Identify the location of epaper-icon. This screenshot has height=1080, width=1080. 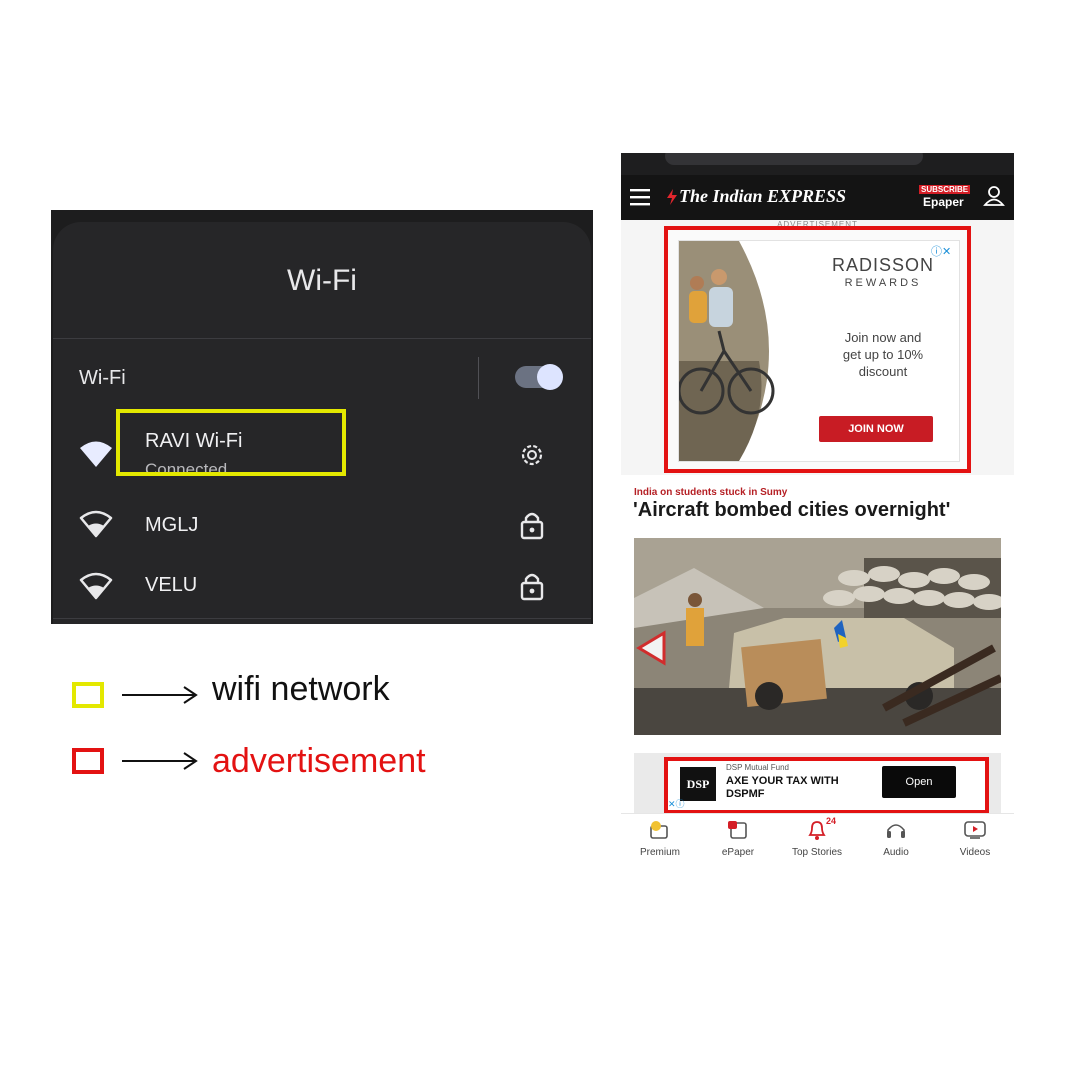
(737, 830).